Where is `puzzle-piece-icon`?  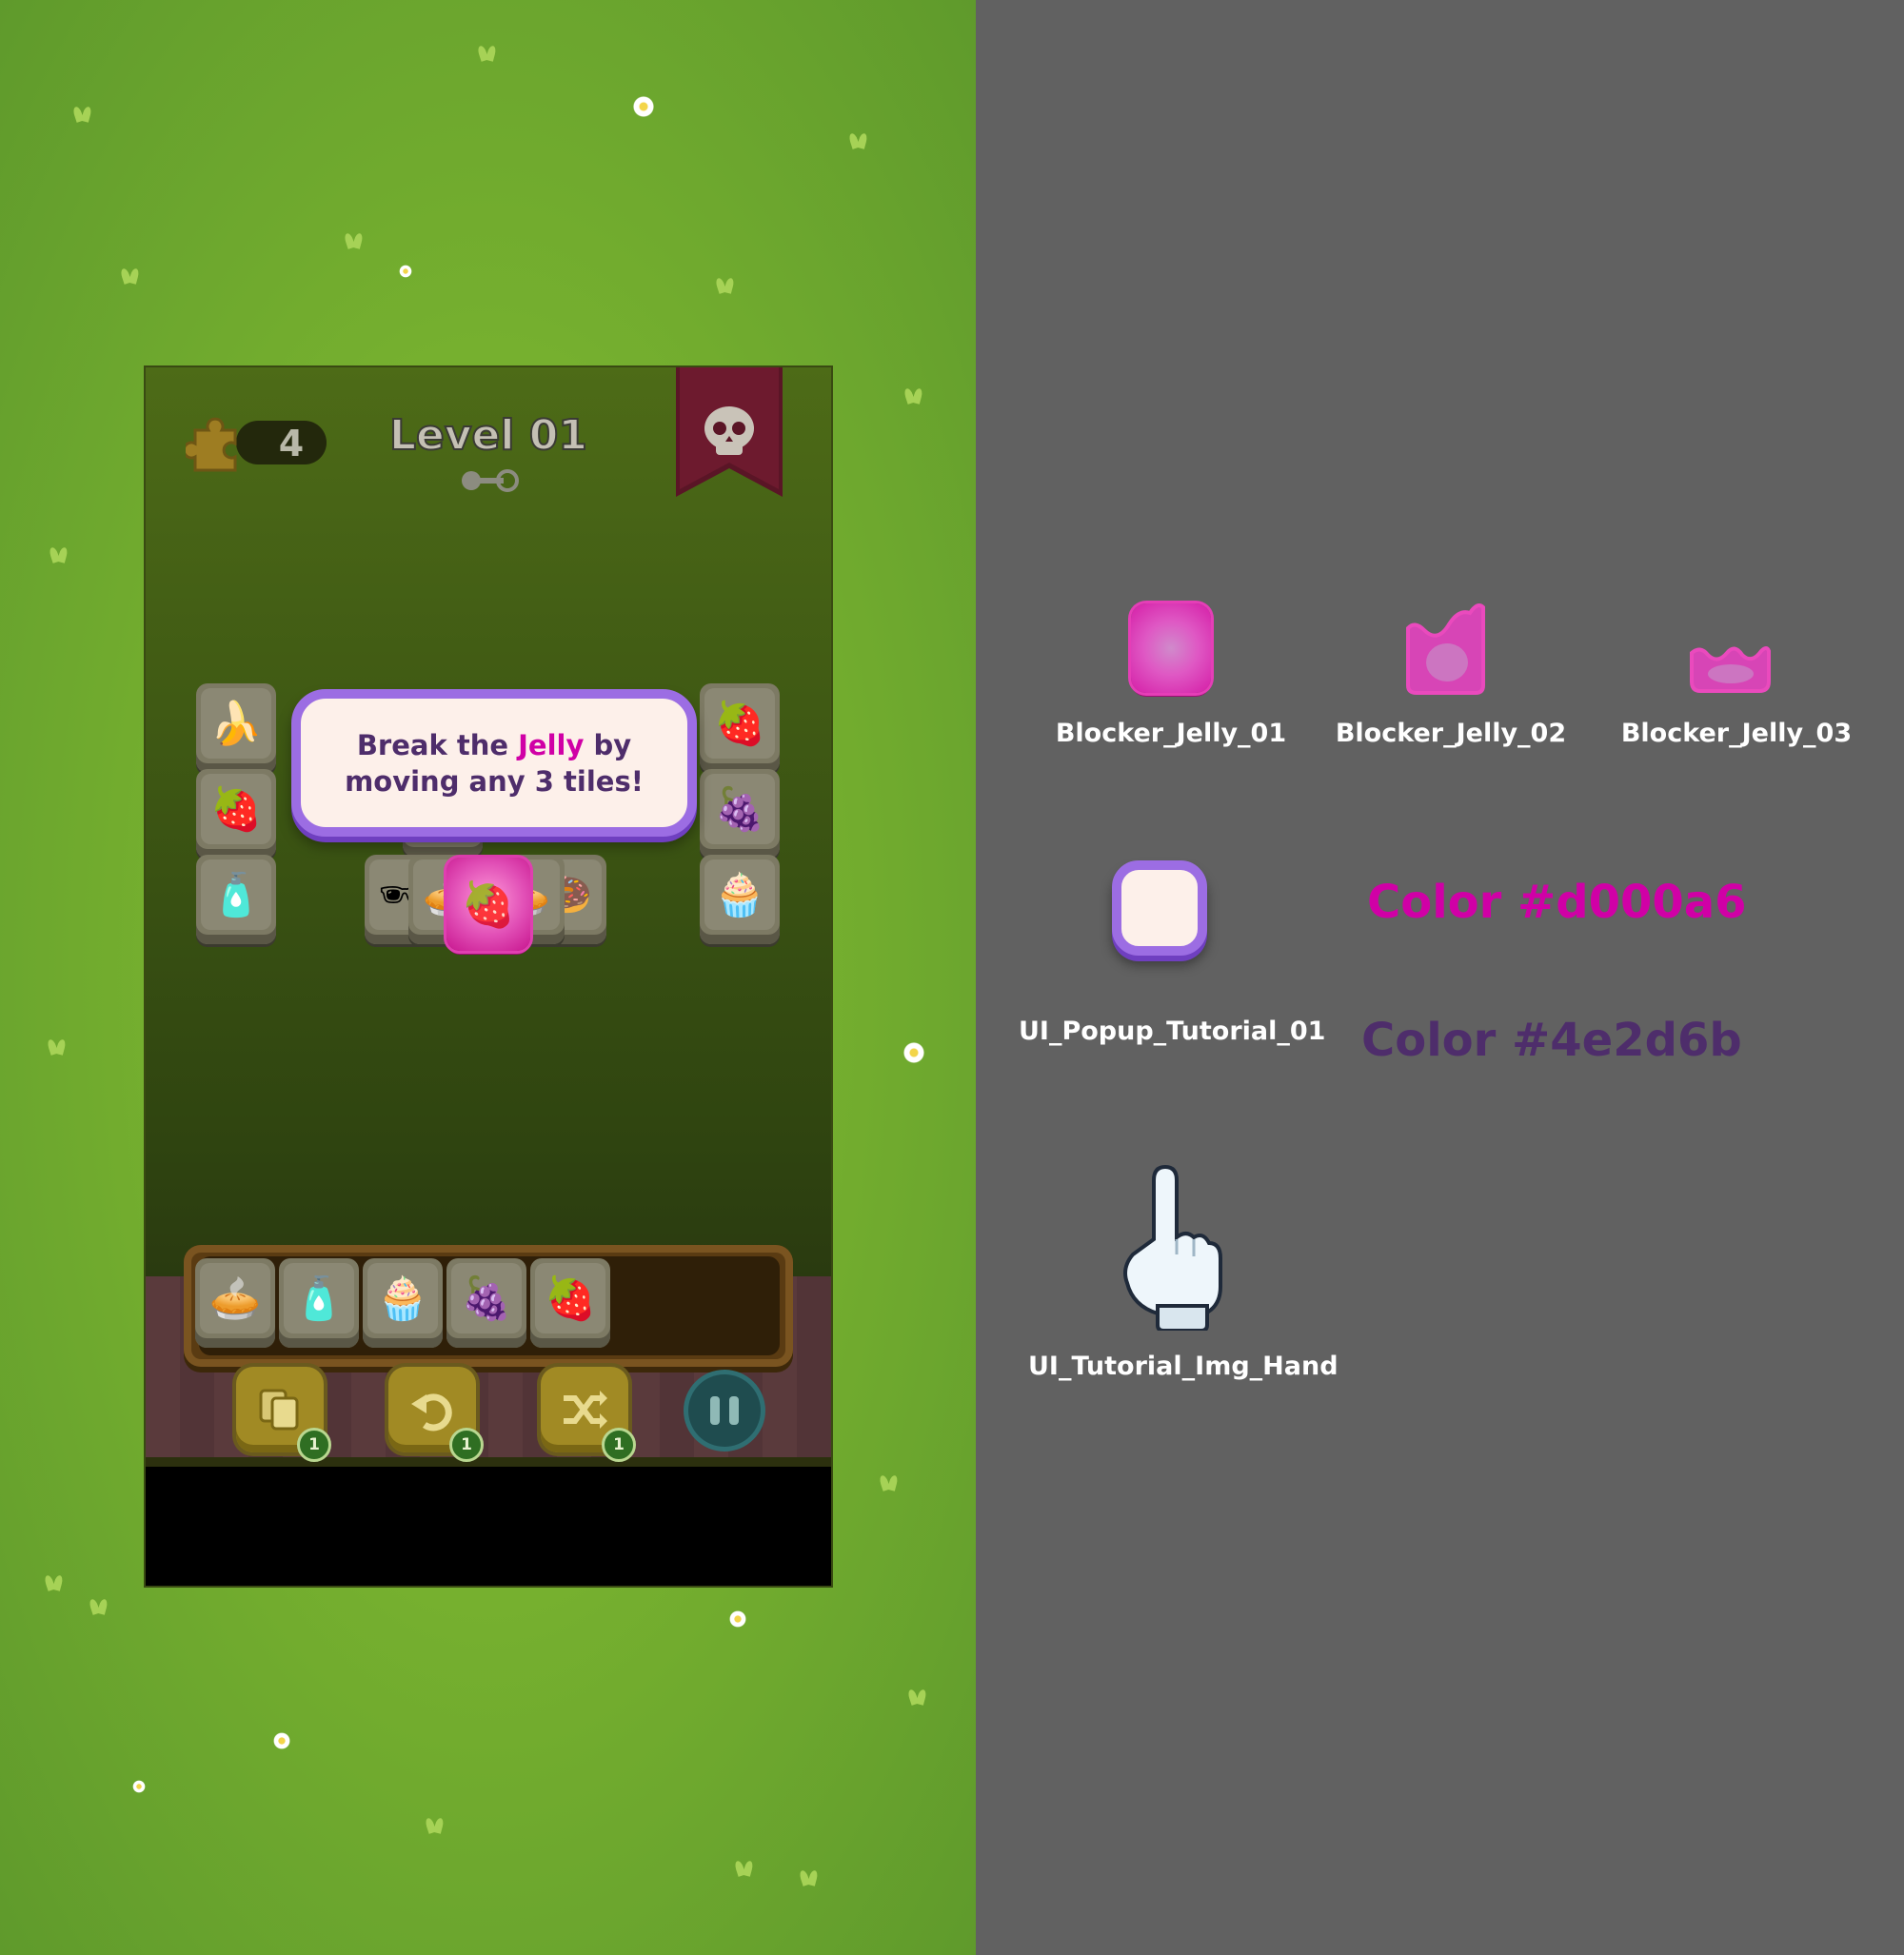 puzzle-piece-icon is located at coordinates (211, 444).